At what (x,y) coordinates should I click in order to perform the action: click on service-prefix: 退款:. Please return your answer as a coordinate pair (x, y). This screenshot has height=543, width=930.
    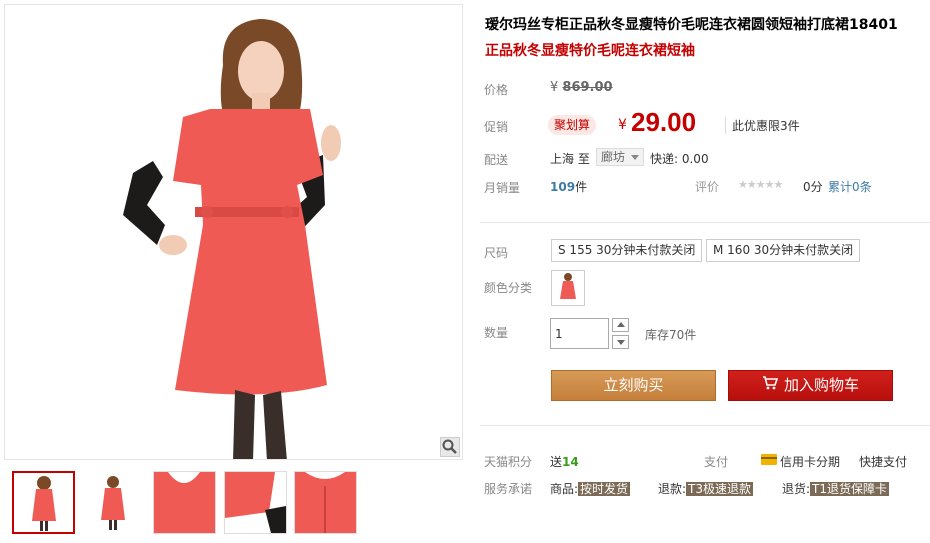
    Looking at the image, I should click on (672, 489).